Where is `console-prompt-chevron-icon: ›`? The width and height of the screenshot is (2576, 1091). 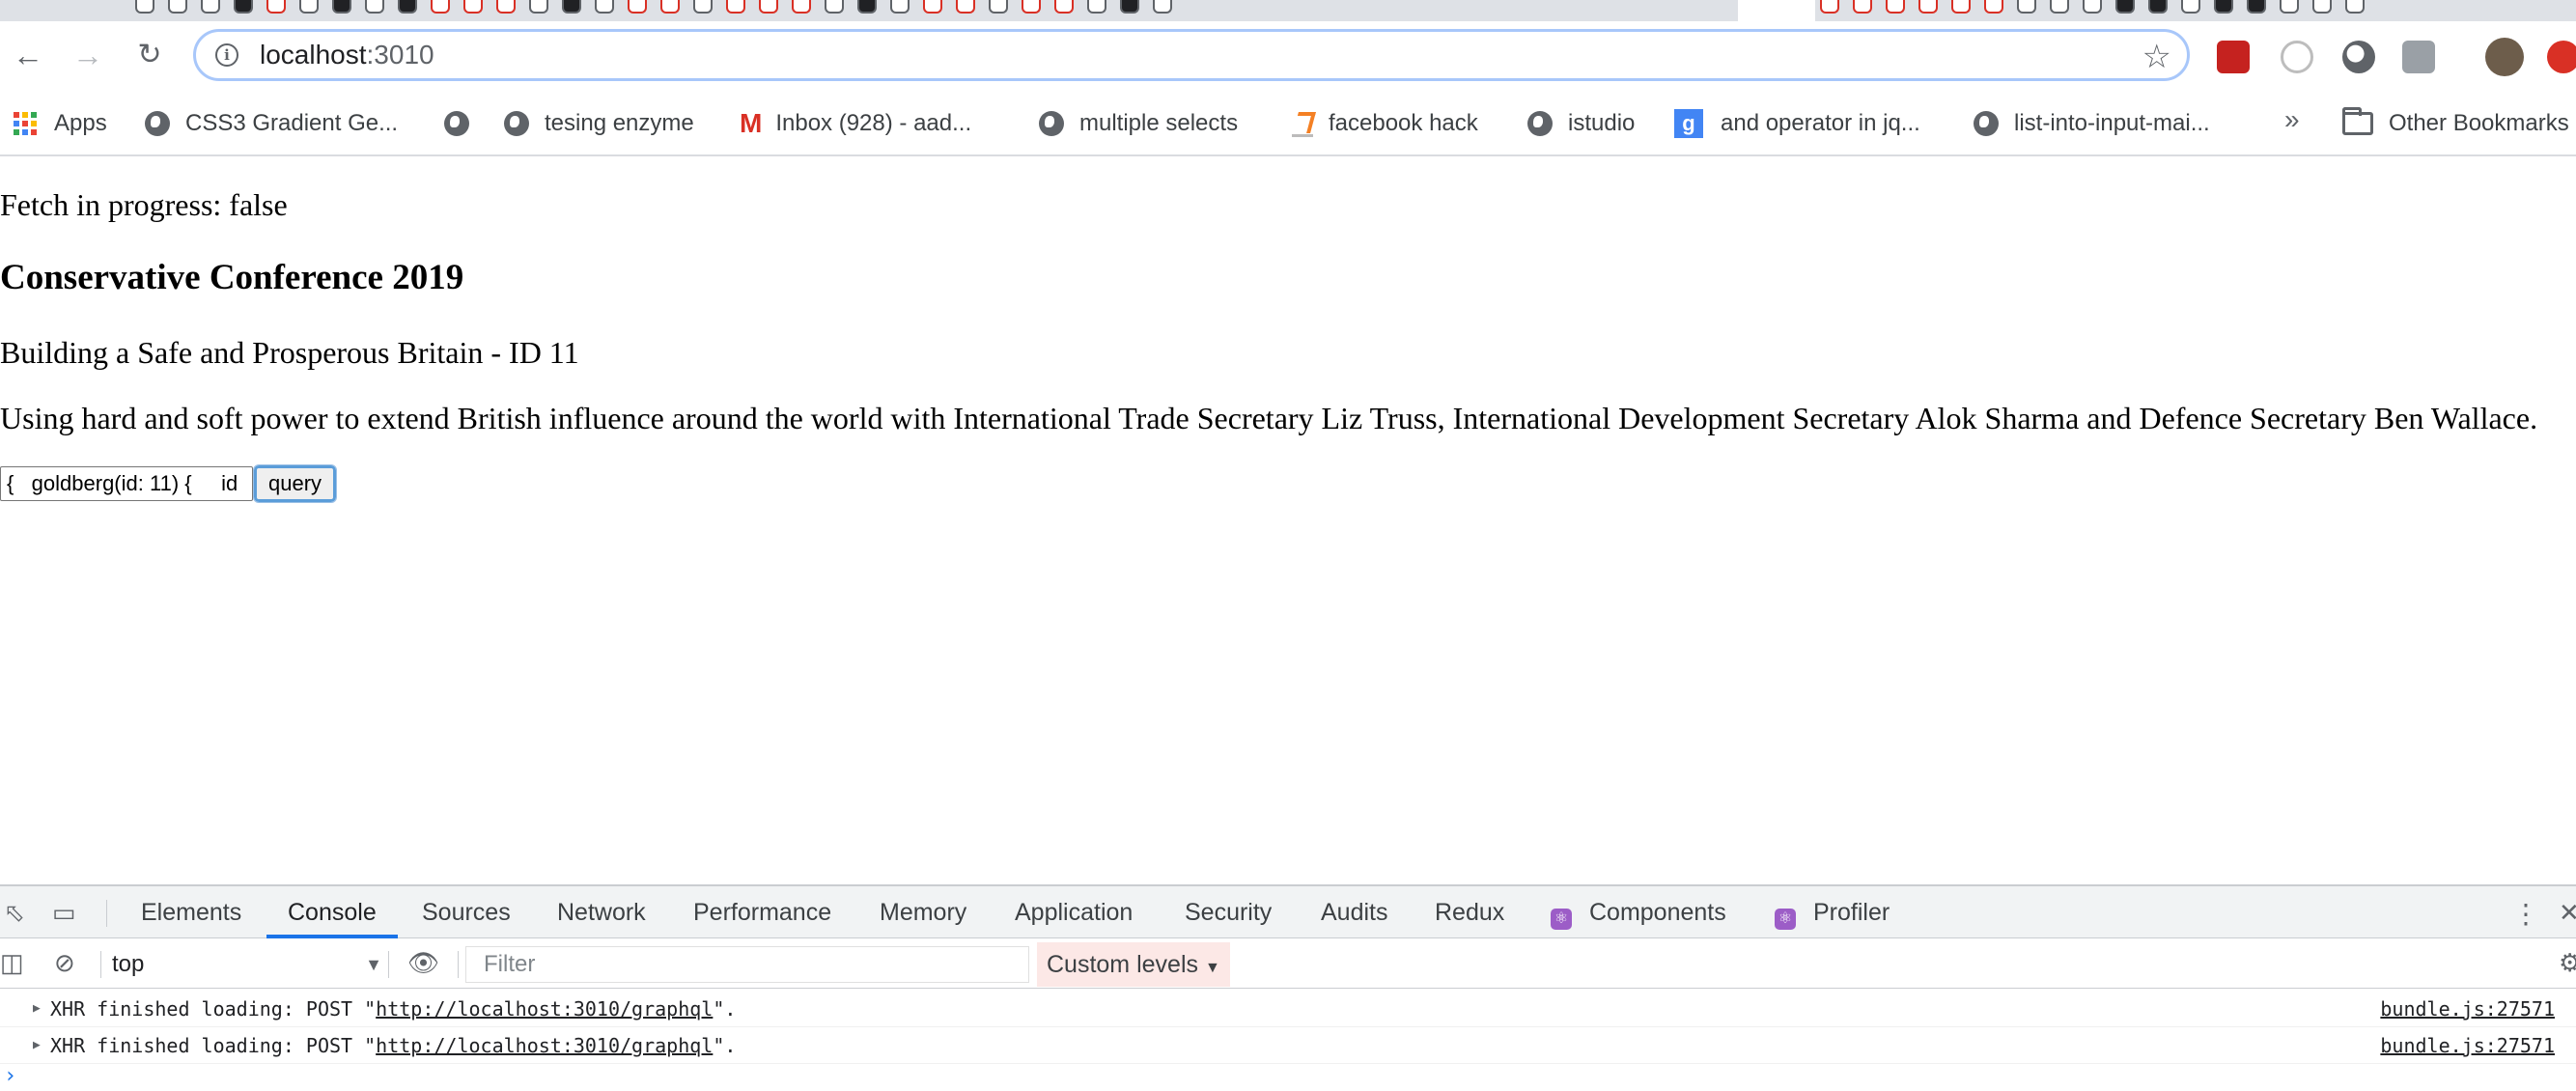 console-prompt-chevron-icon: › is located at coordinates (10, 1076).